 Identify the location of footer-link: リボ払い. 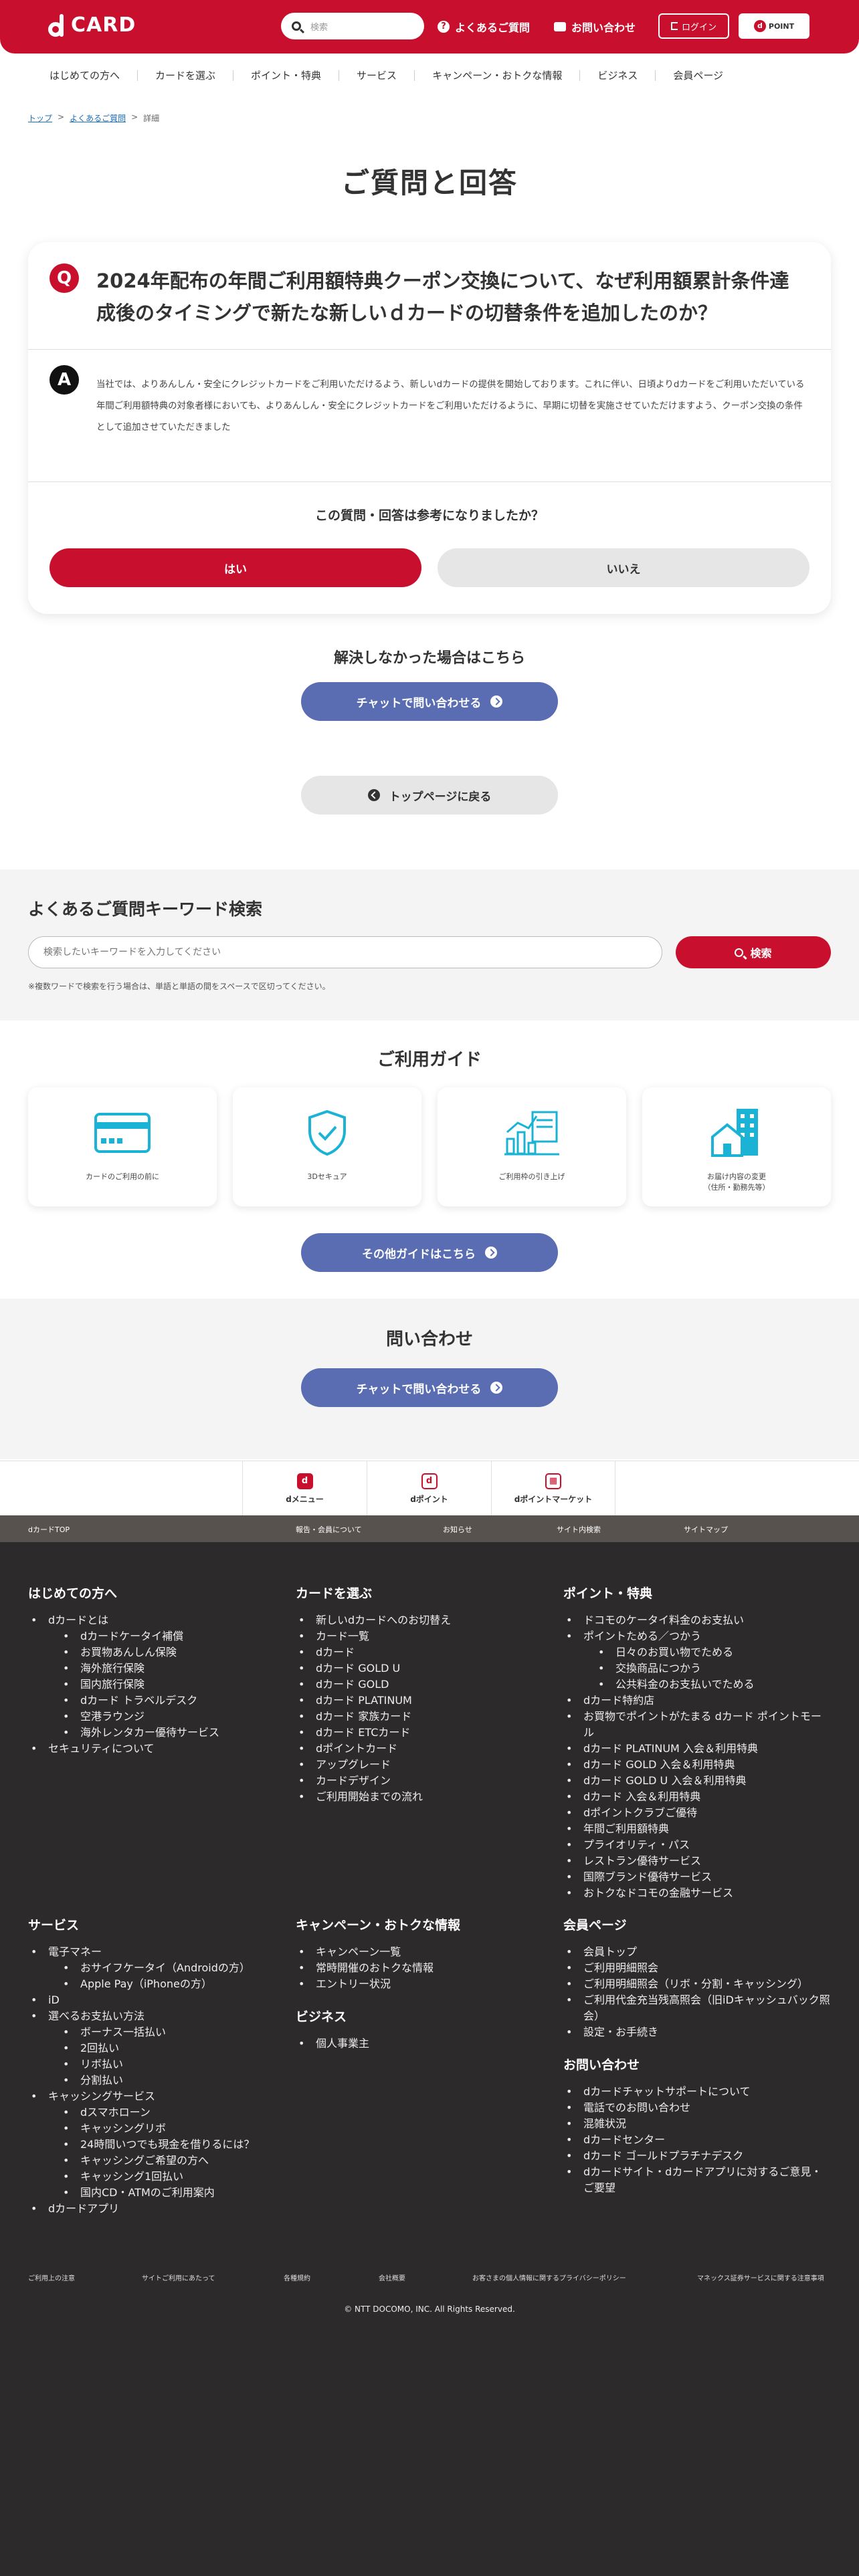
(155, 2064).